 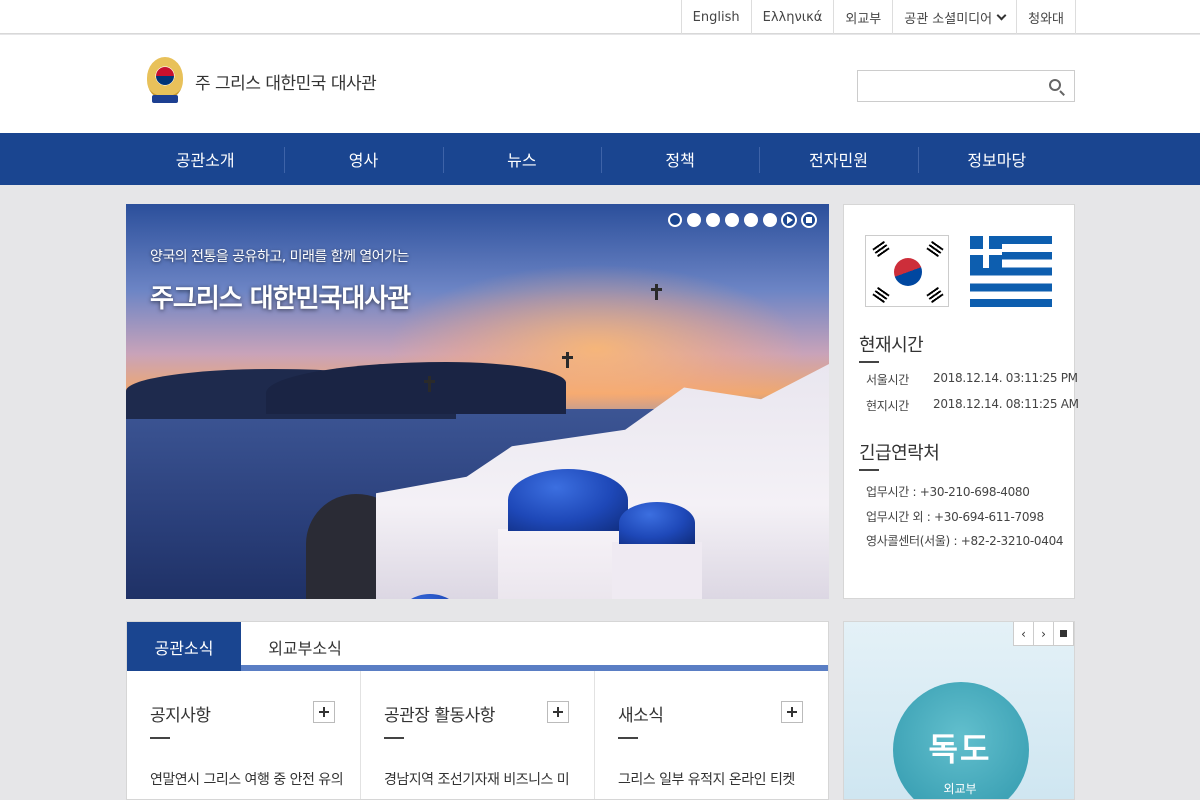 I want to click on contact-row: 영사콜센터(서울) : +82-2-3210-0404, so click(x=965, y=541).